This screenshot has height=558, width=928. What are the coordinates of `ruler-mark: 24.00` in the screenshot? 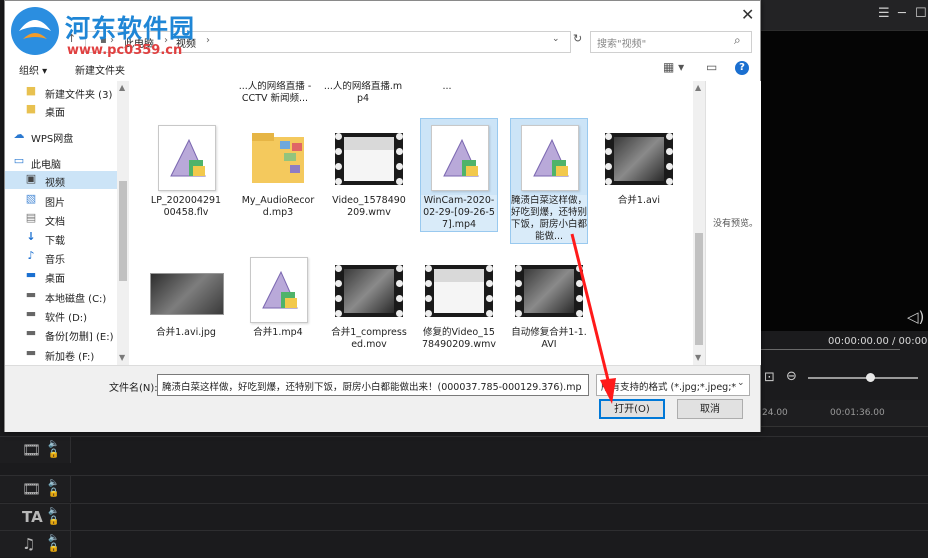 It's located at (775, 413).